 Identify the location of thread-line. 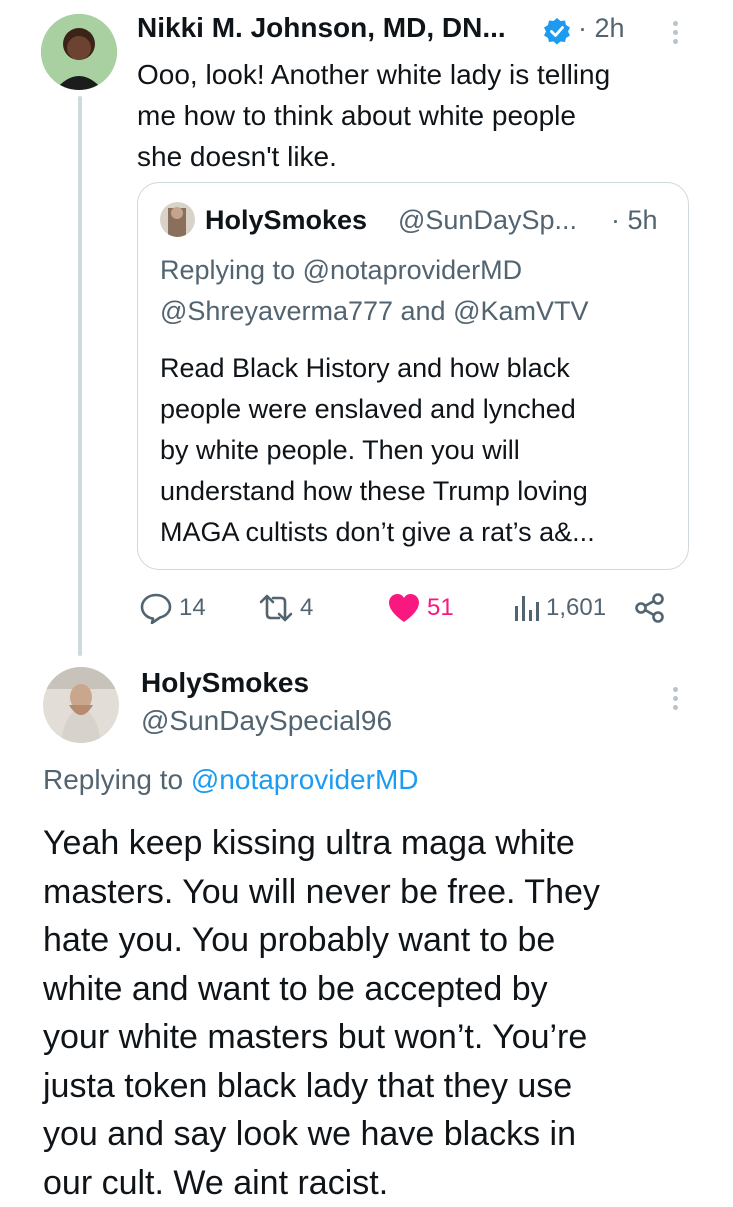
(80, 376).